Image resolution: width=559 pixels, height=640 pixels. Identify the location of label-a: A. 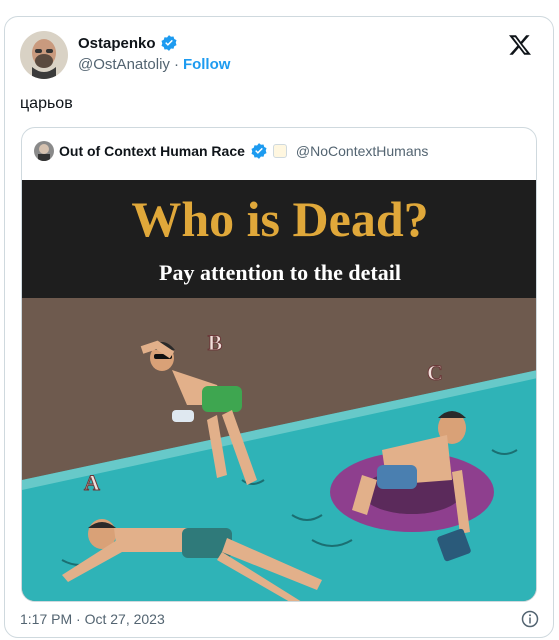
(92, 482).